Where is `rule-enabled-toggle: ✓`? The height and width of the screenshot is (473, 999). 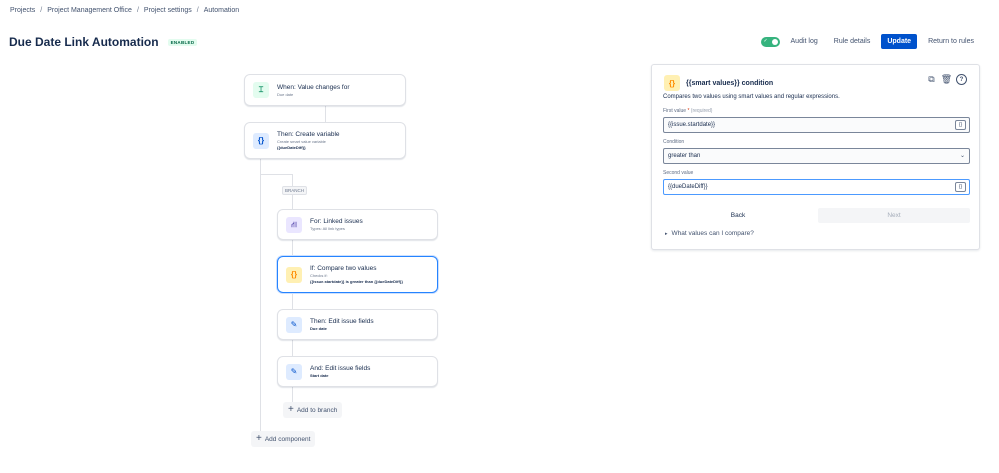
rule-enabled-toggle: ✓ is located at coordinates (770, 41).